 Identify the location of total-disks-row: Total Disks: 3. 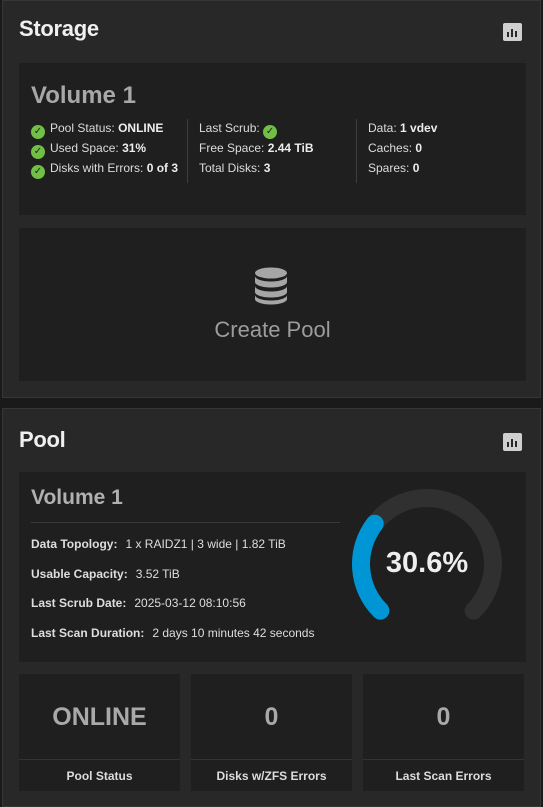
(276, 168).